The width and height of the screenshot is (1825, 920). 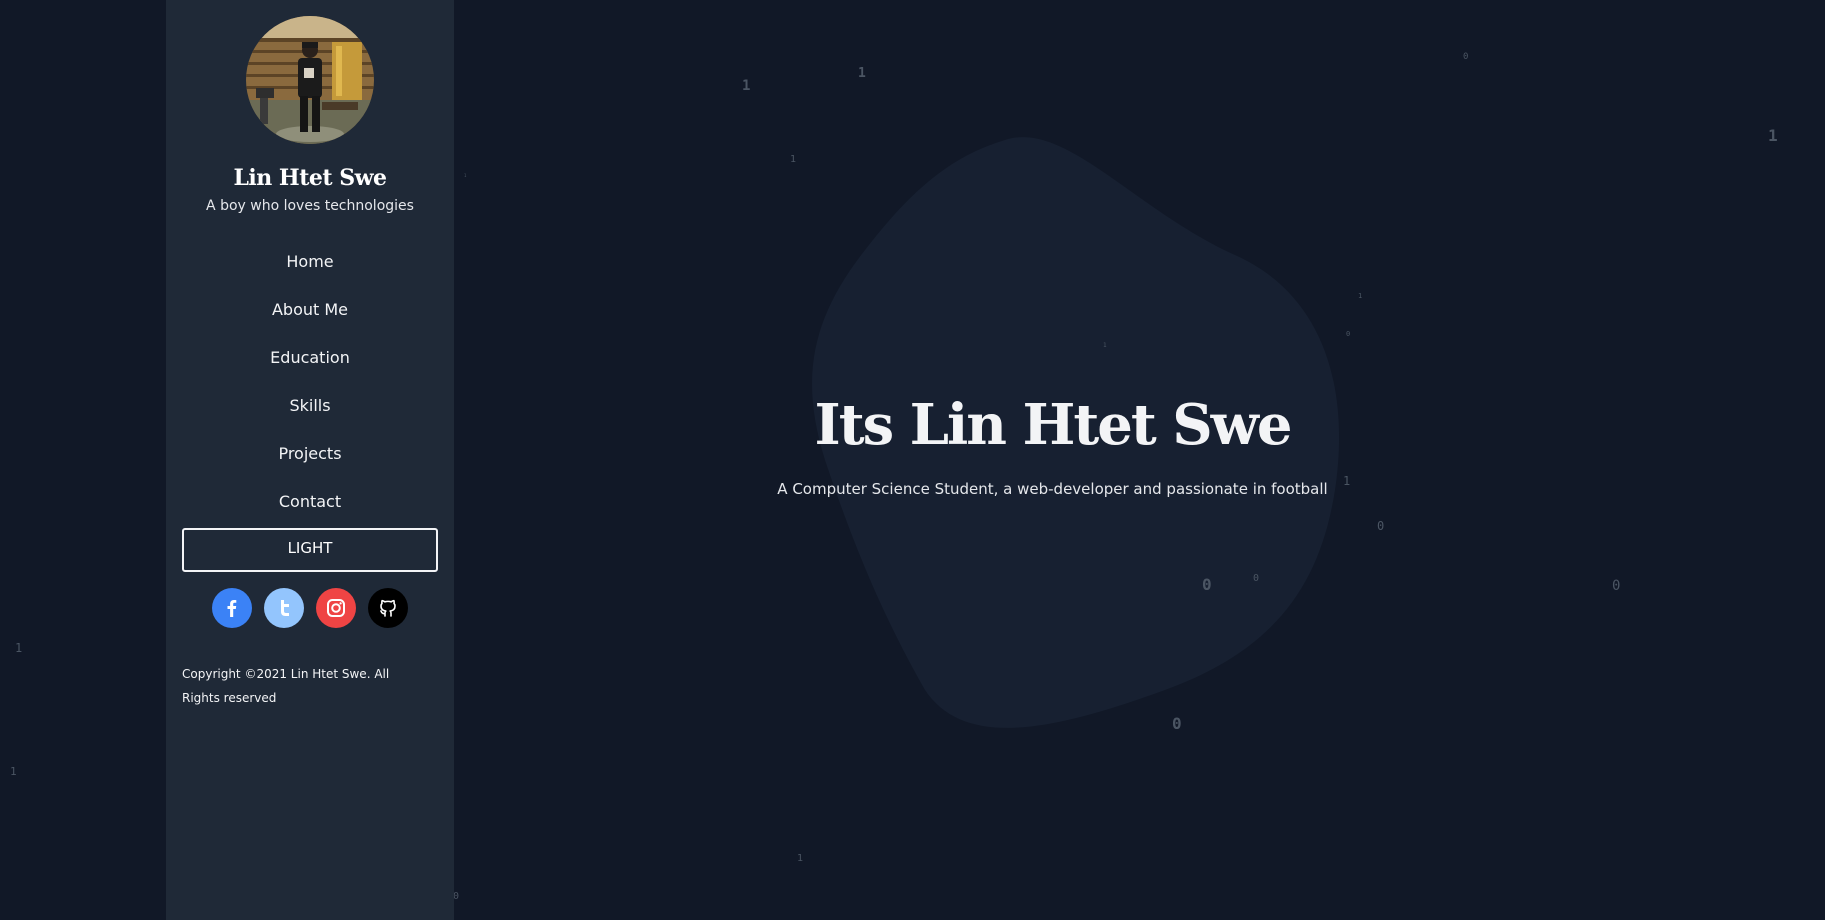 What do you see at coordinates (310, 316) in the screenshot?
I see `nav-item-about-me: About Me` at bounding box center [310, 316].